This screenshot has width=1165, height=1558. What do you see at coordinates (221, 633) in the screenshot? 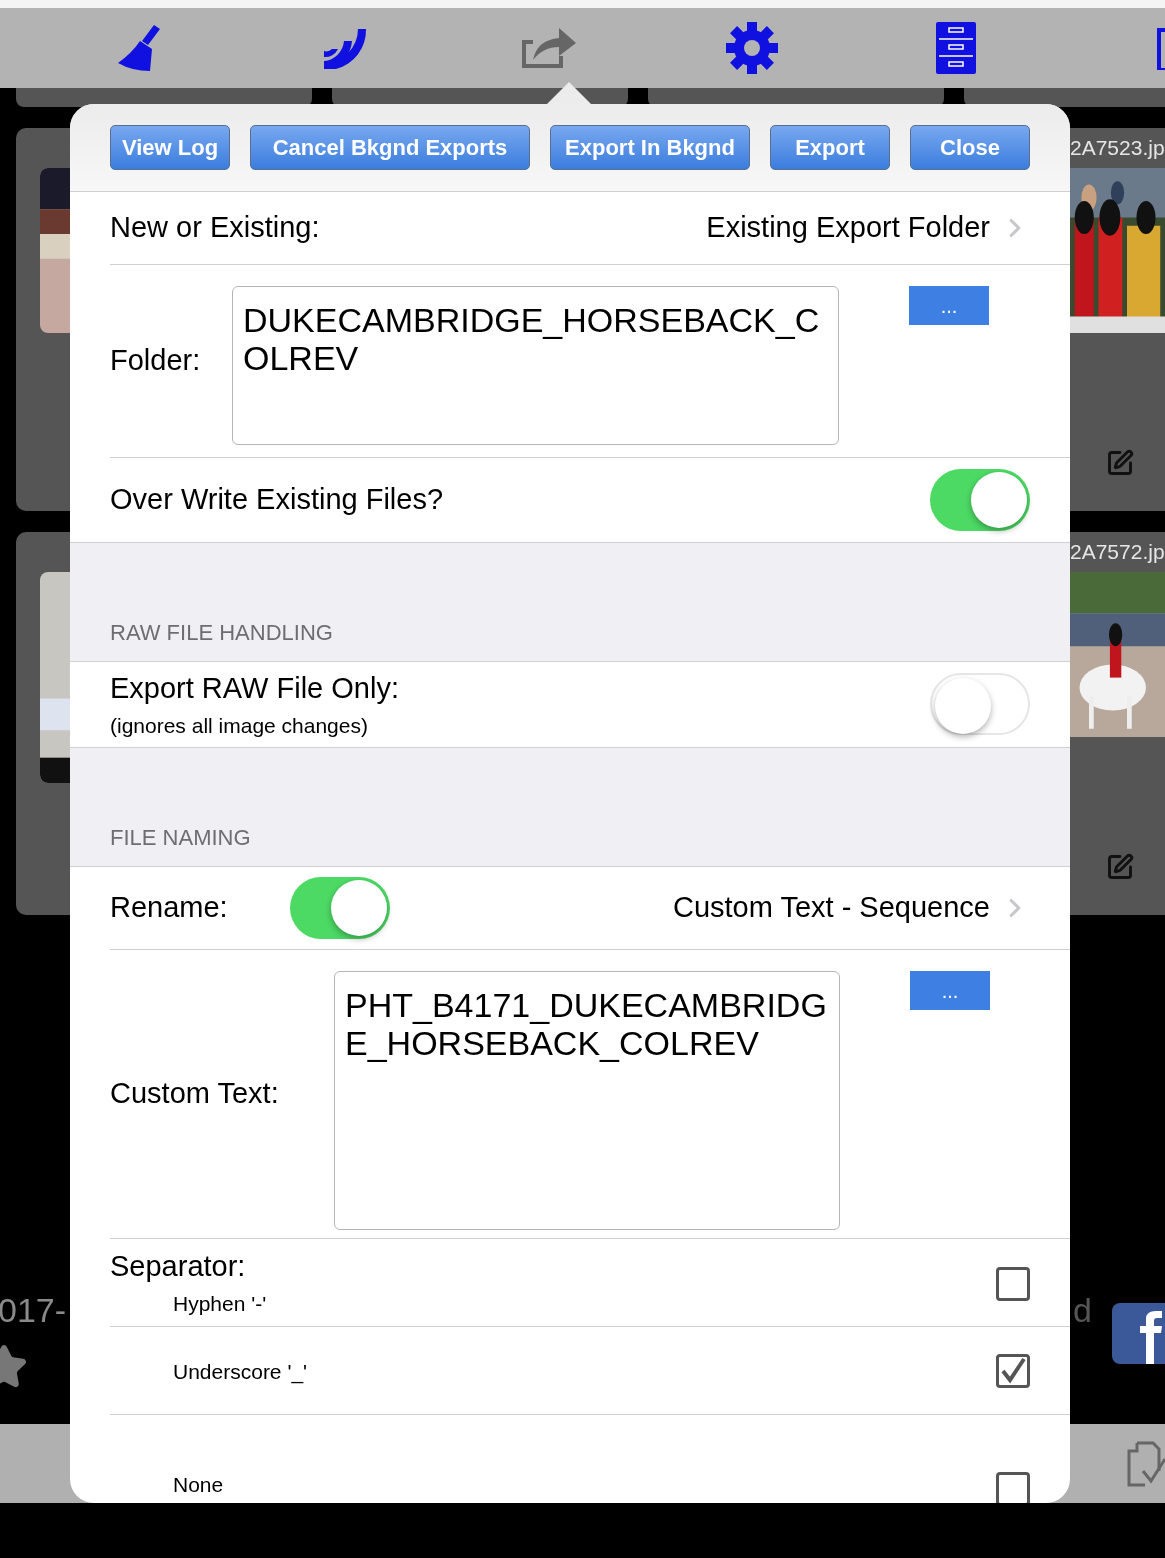
I see `section-header: RAW FILE HANDLING` at bounding box center [221, 633].